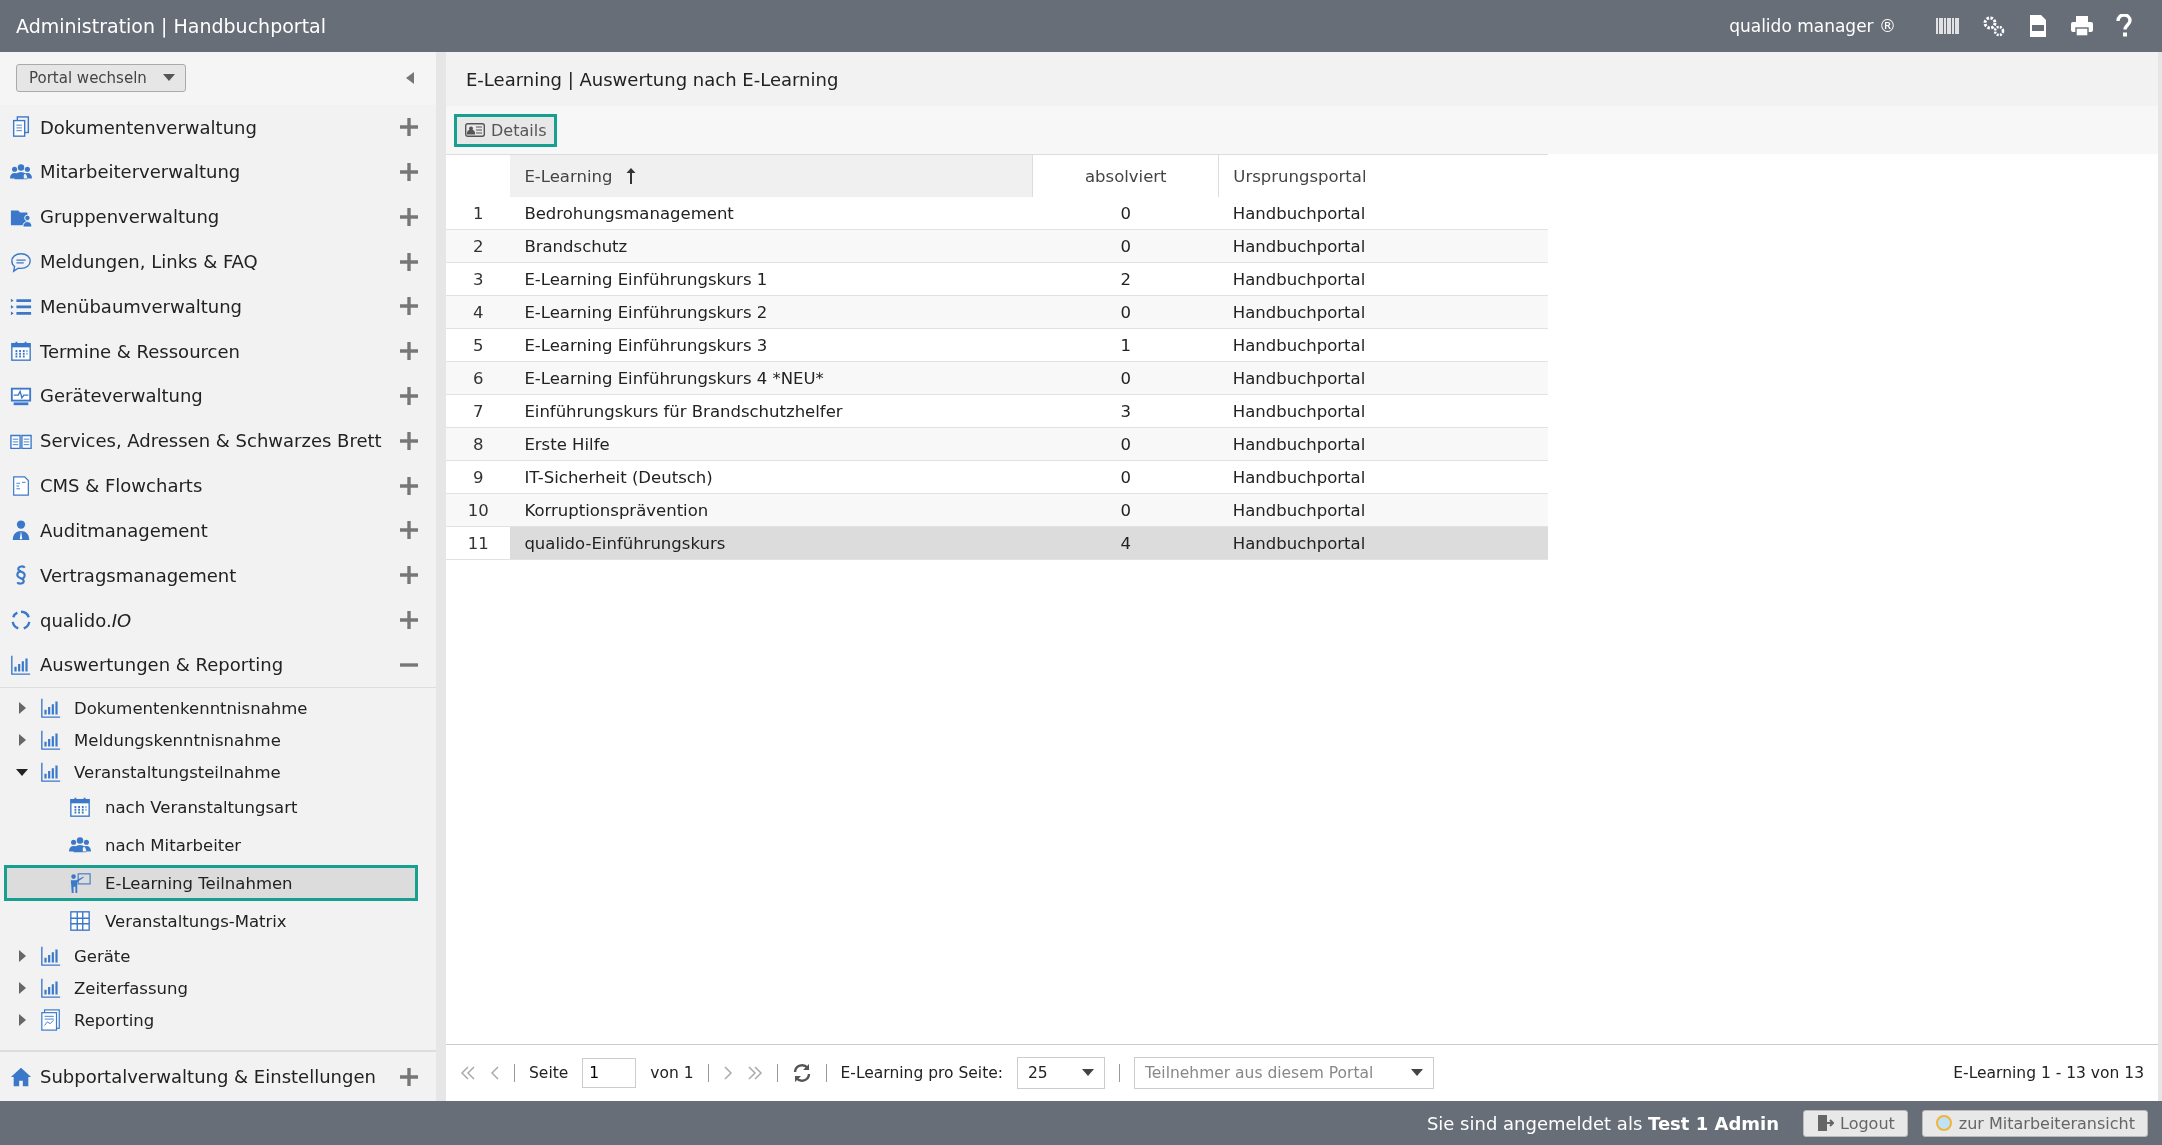 The image size is (2162, 1145). I want to click on barcode-icon, so click(1948, 26).